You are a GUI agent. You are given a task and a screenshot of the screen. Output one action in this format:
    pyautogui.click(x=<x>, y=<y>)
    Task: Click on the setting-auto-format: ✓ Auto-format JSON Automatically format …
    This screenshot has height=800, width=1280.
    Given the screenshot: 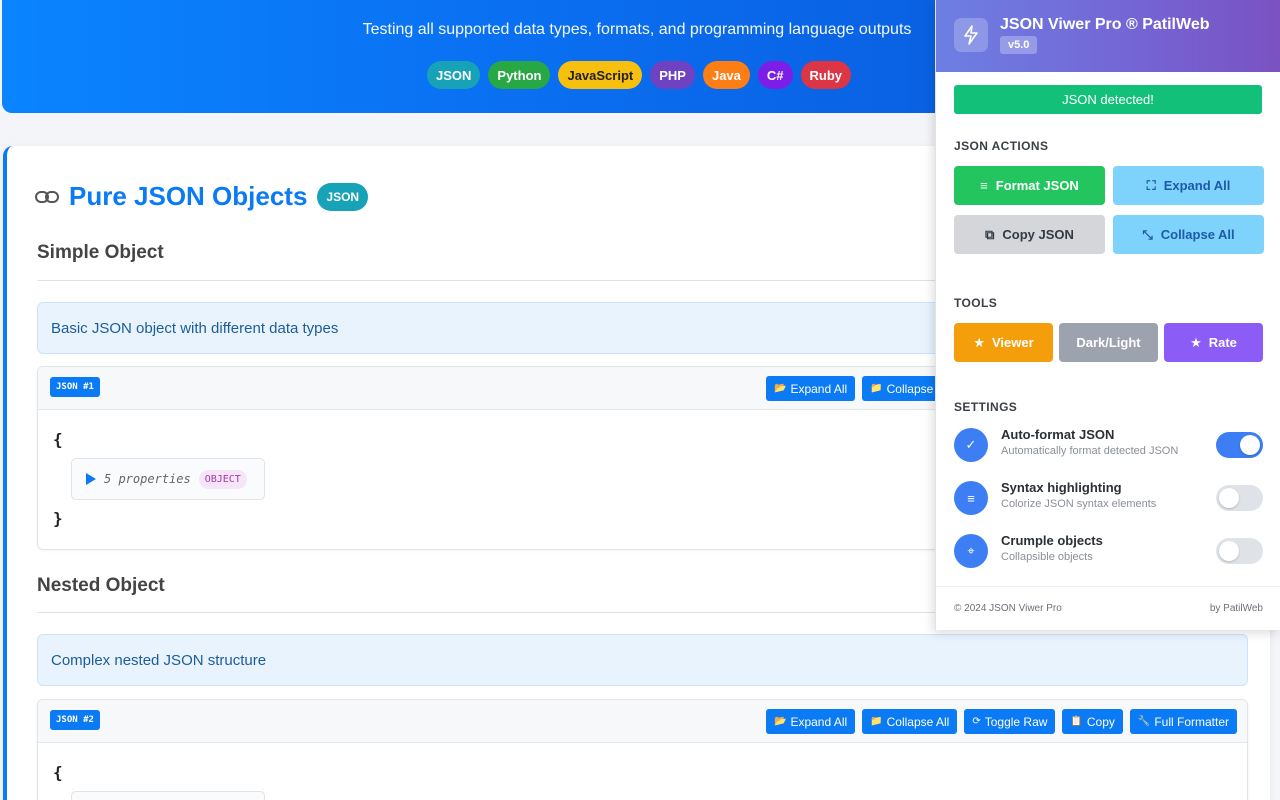 What is the action you would take?
    pyautogui.click(x=1109, y=445)
    